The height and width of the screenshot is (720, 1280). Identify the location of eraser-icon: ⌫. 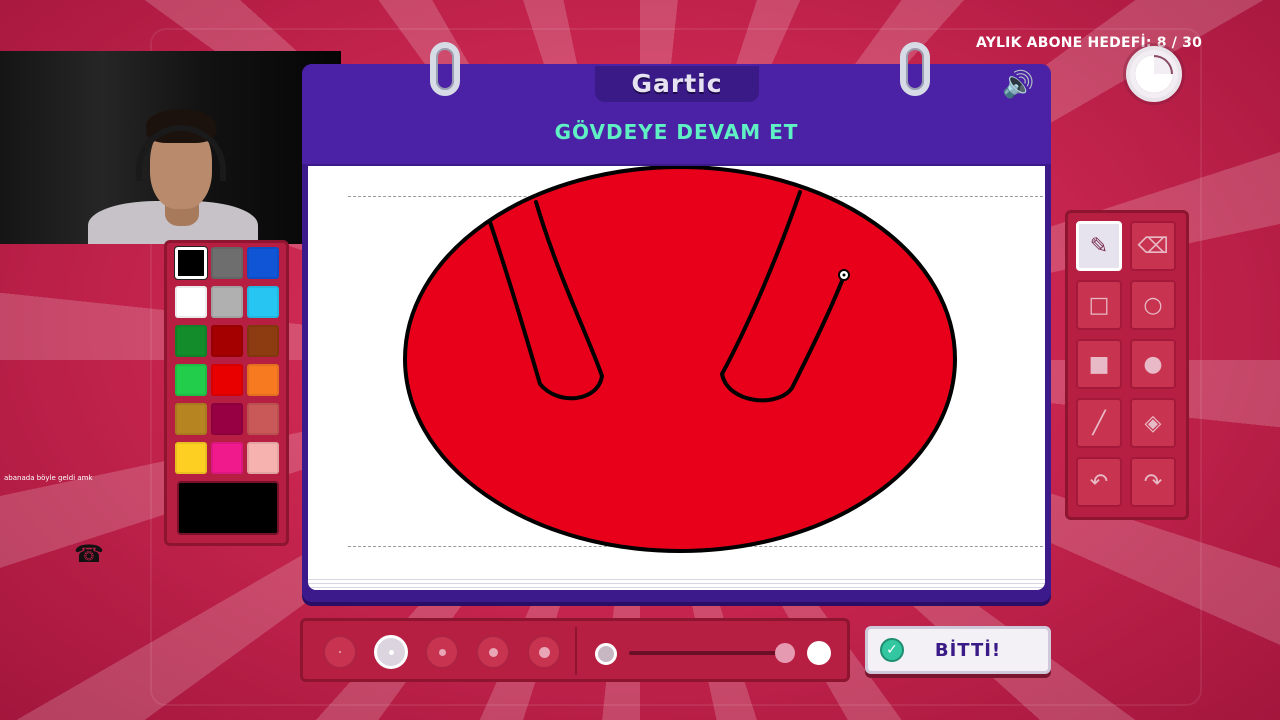
(1153, 246).